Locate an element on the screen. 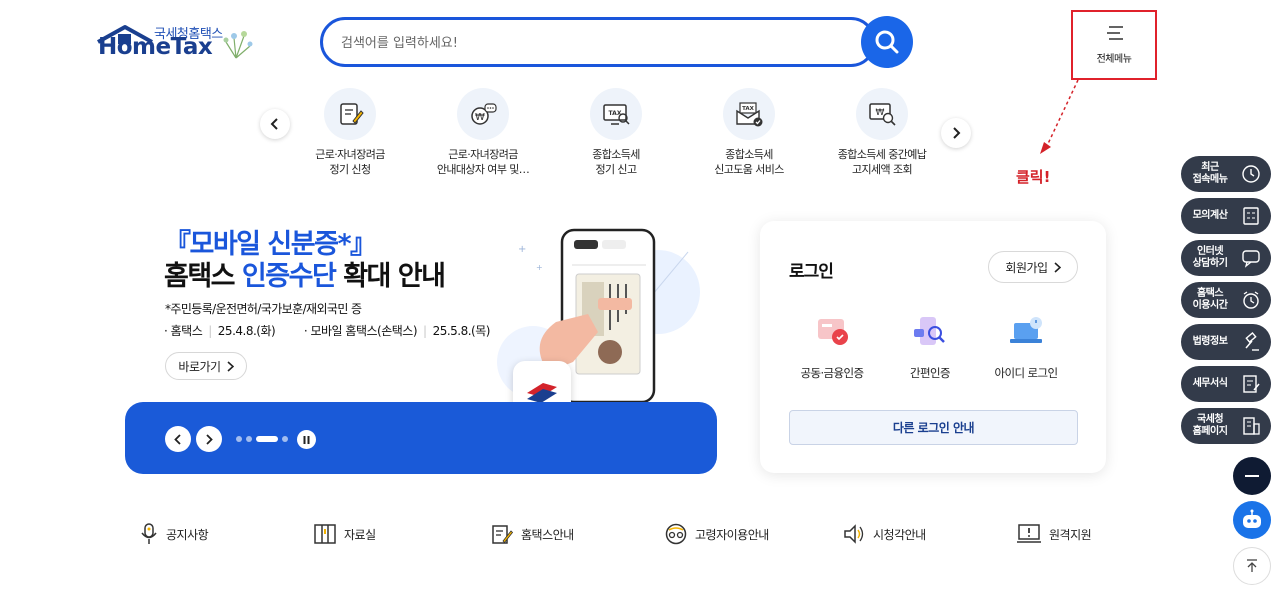 Image resolution: width=1280 pixels, height=596 pixels. bottom-link-label: 공지사항 is located at coordinates (187, 534).